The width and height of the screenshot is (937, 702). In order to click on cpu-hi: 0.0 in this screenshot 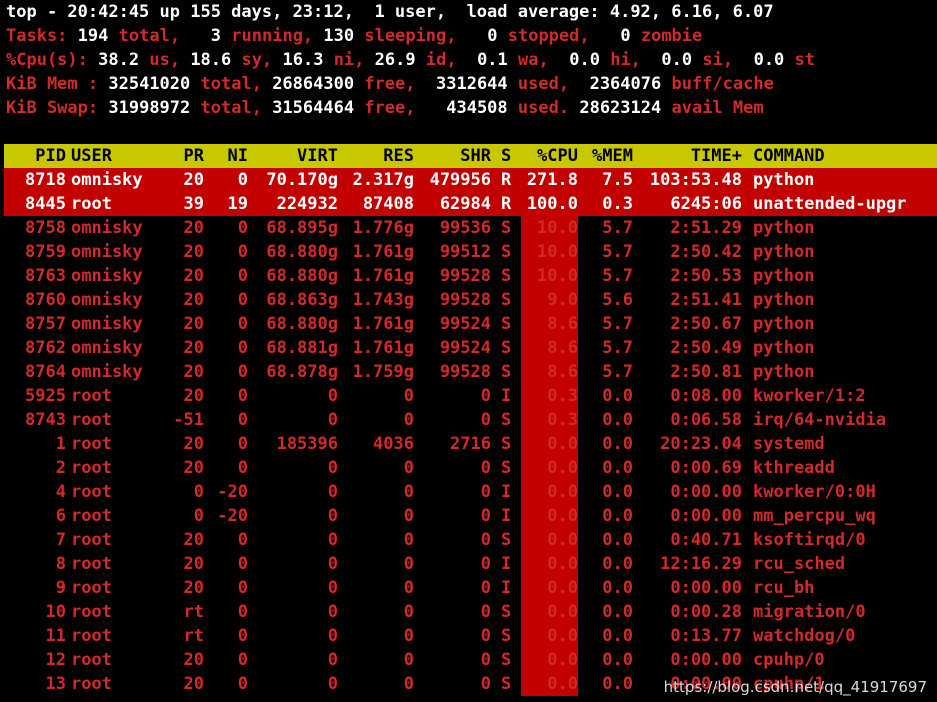, I will do `click(584, 60)`.